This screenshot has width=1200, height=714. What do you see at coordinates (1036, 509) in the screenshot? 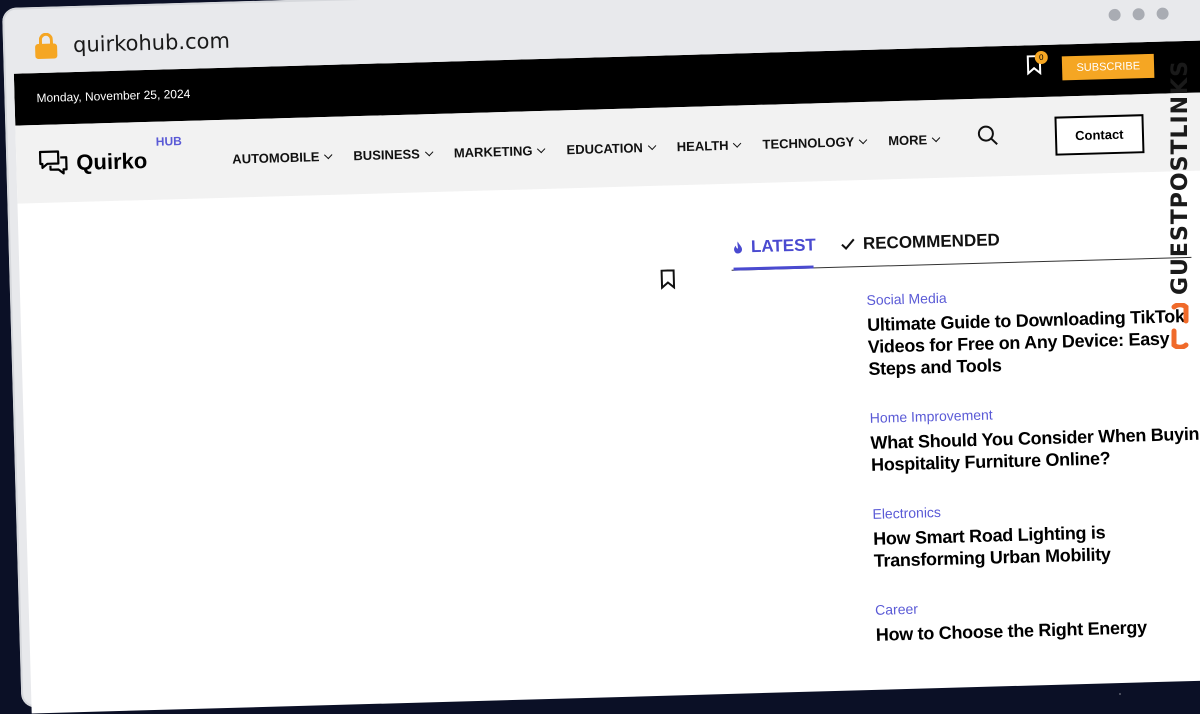
I see `article-category: Electronics` at bounding box center [1036, 509].